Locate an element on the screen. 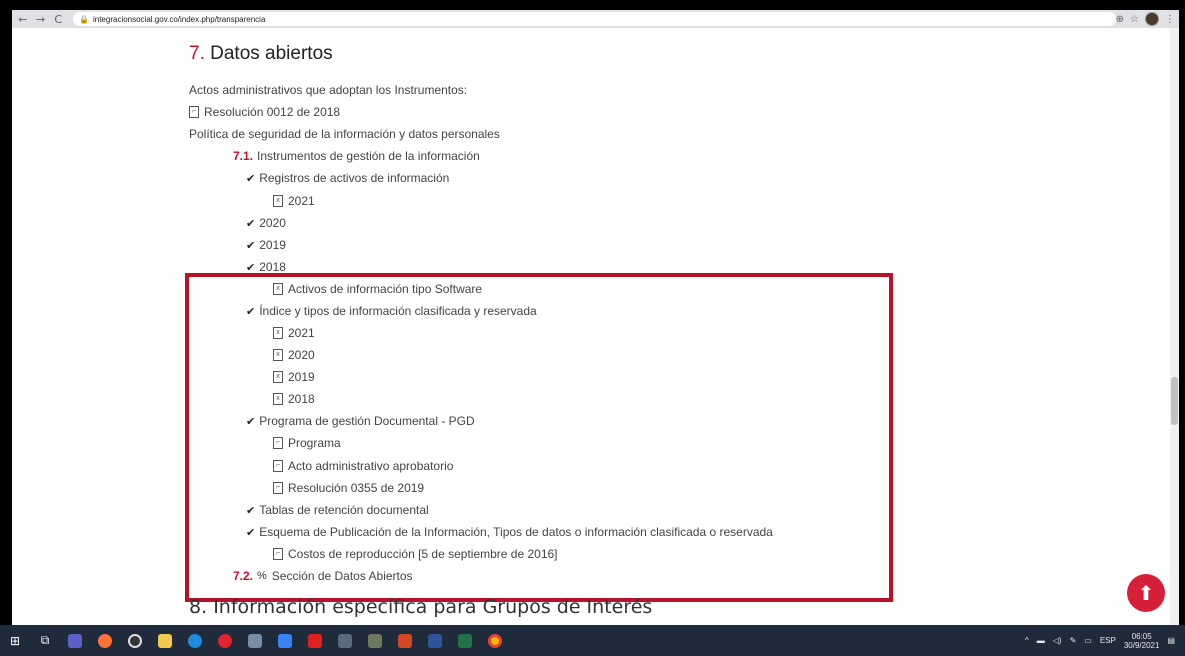 Image resolution: width=1185 pixels, height=656 pixels. clock-date: 30/9/2021 is located at coordinates (1141, 645).